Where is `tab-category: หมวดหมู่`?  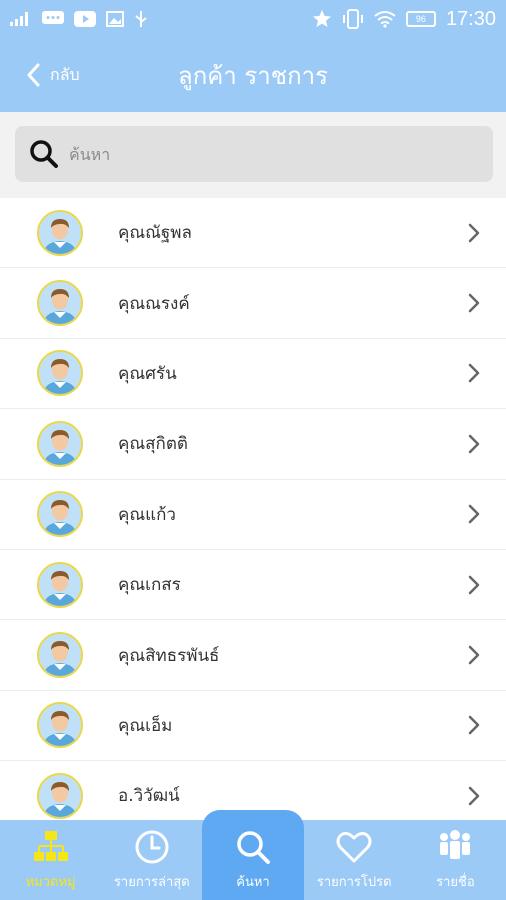
tab-category: หมวดหมู่ is located at coordinates (50, 860).